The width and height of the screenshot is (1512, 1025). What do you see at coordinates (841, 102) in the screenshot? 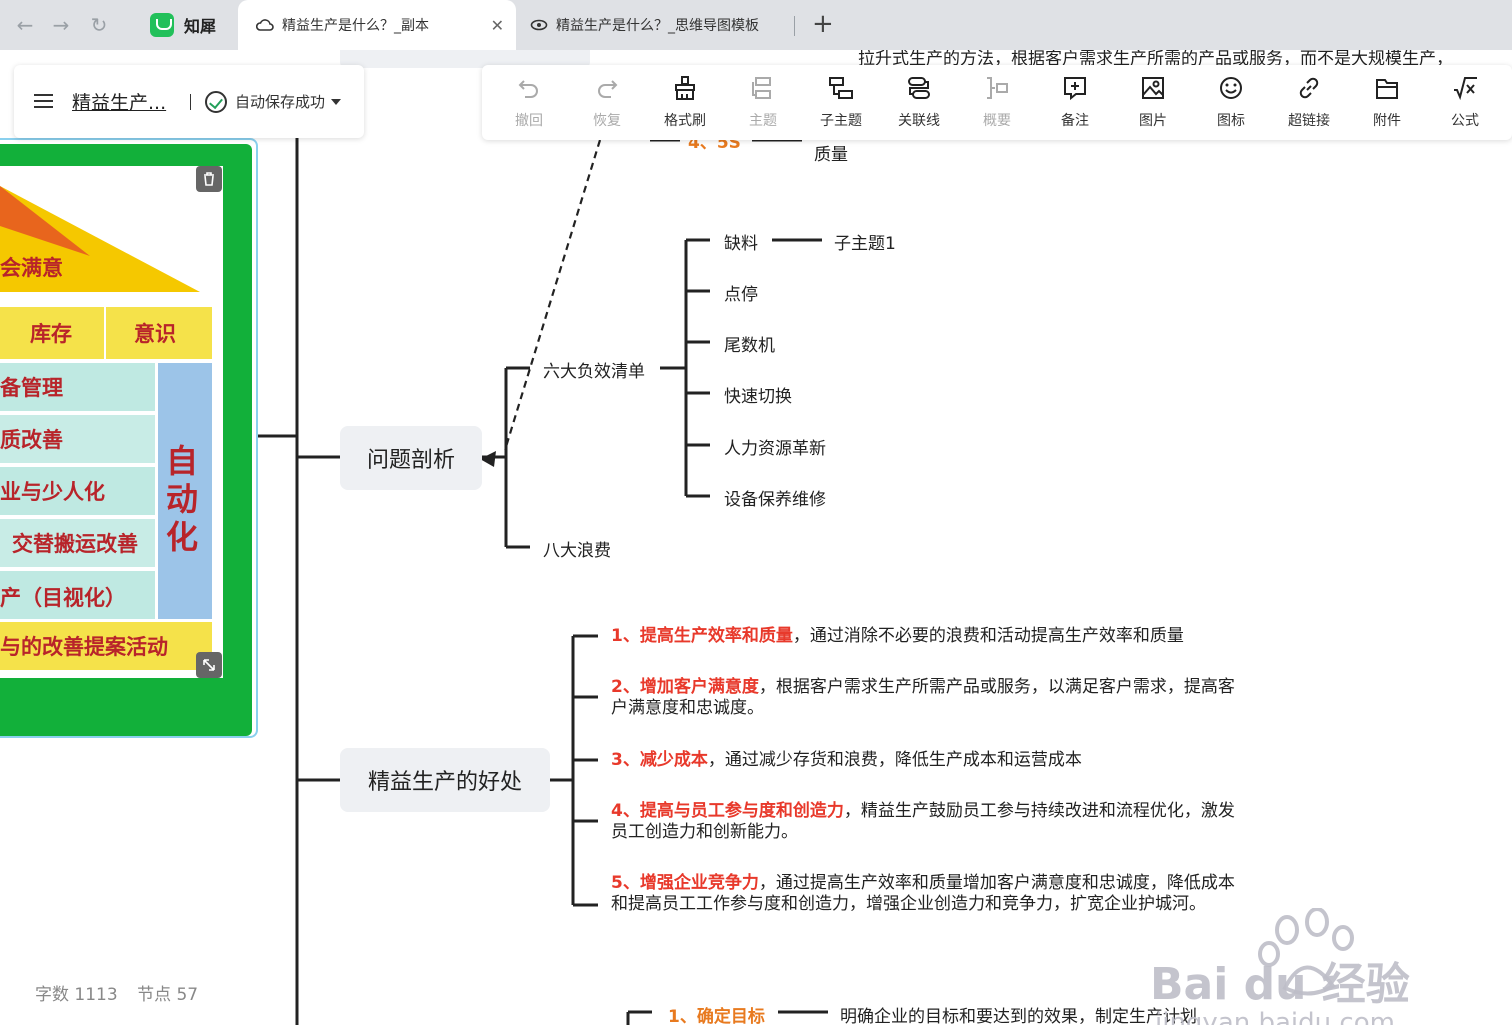
I see `subtopic-button: 子主题` at bounding box center [841, 102].